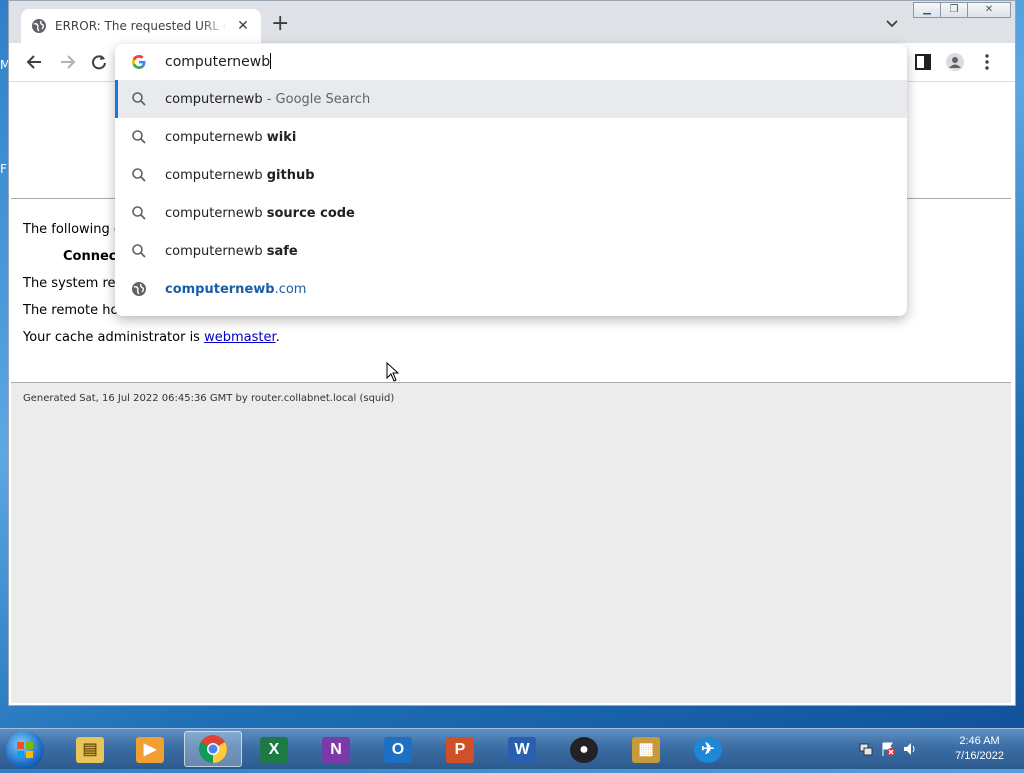  What do you see at coordinates (866, 749) in the screenshot?
I see `network-icon` at bounding box center [866, 749].